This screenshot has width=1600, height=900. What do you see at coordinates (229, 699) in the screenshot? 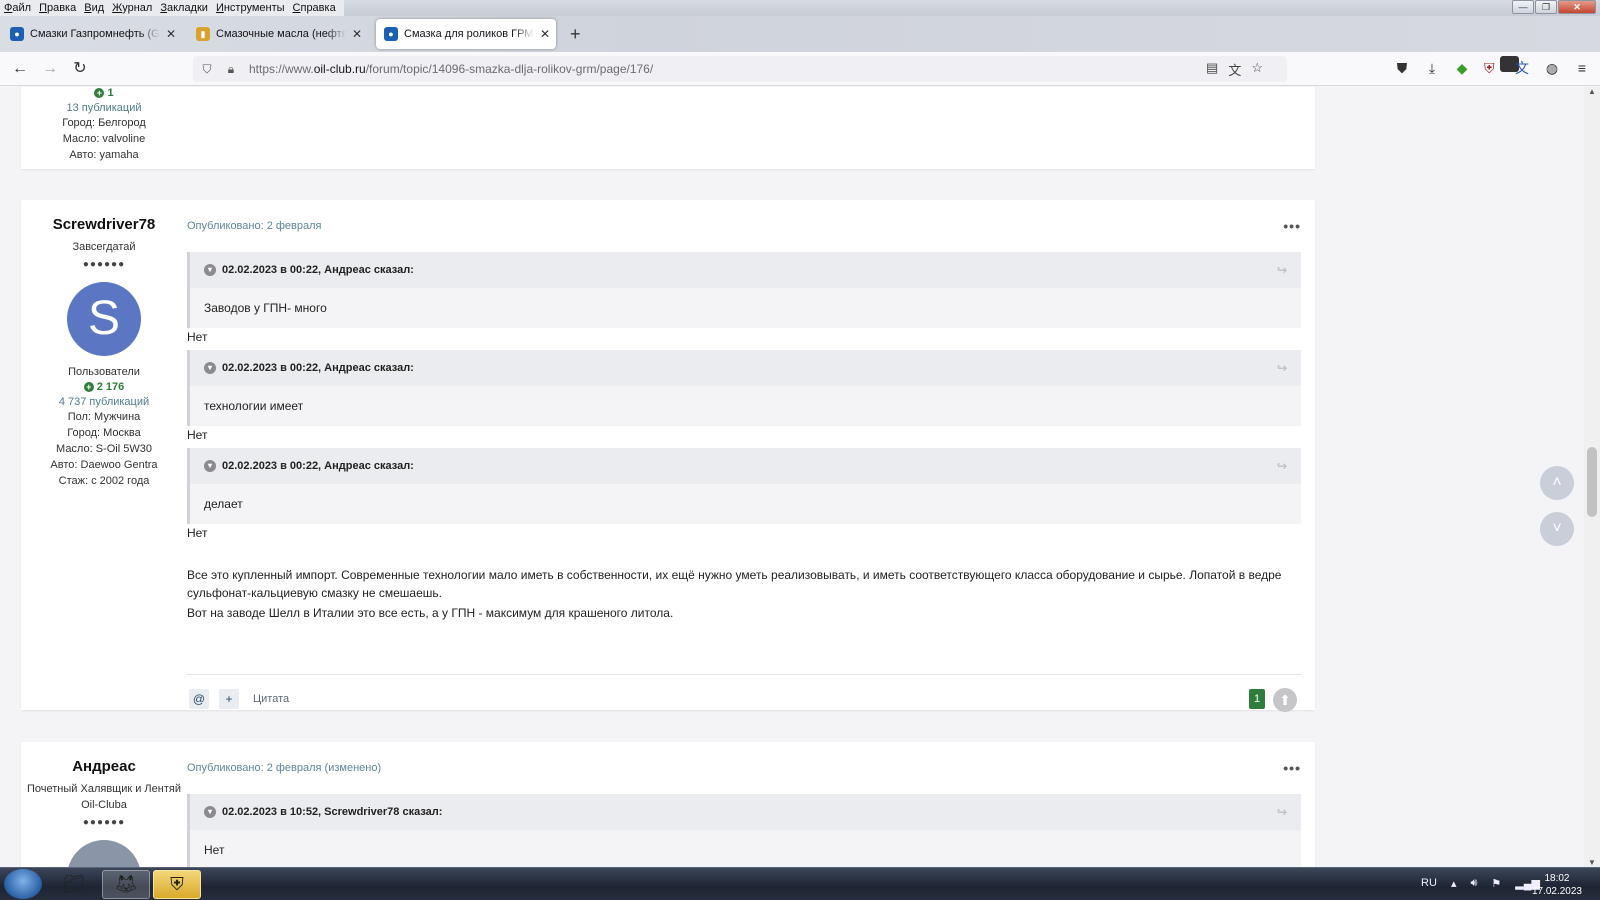
I see `multiquote-plus-icon: +` at bounding box center [229, 699].